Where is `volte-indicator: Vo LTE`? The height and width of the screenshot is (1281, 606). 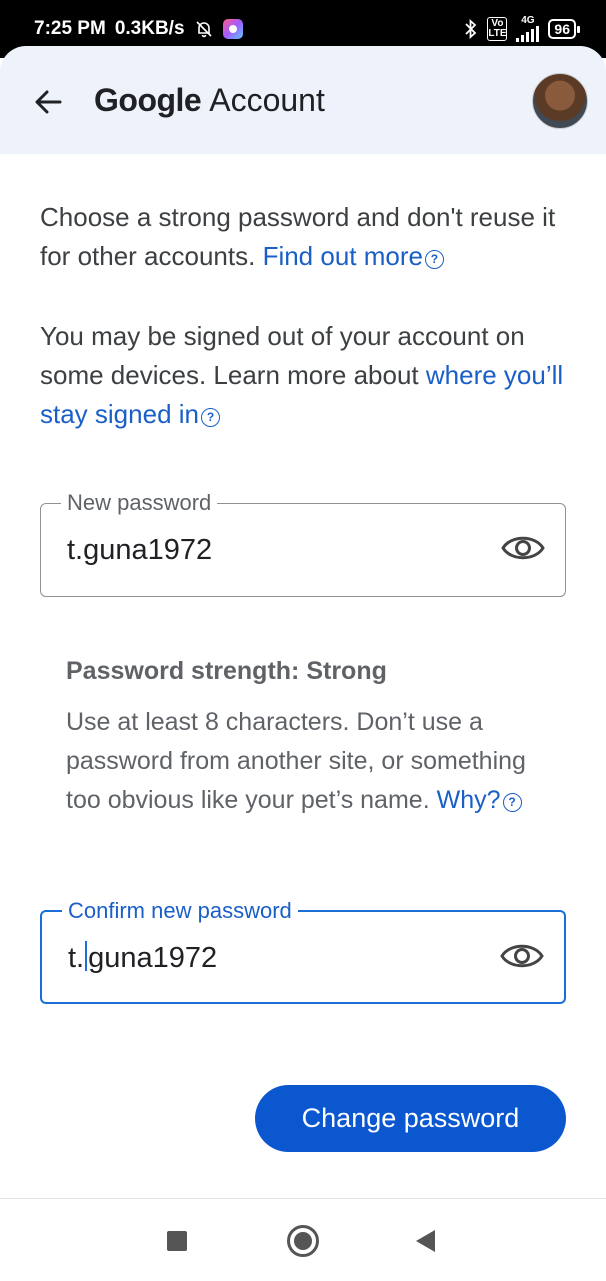 volte-indicator: Vo LTE is located at coordinates (497, 29).